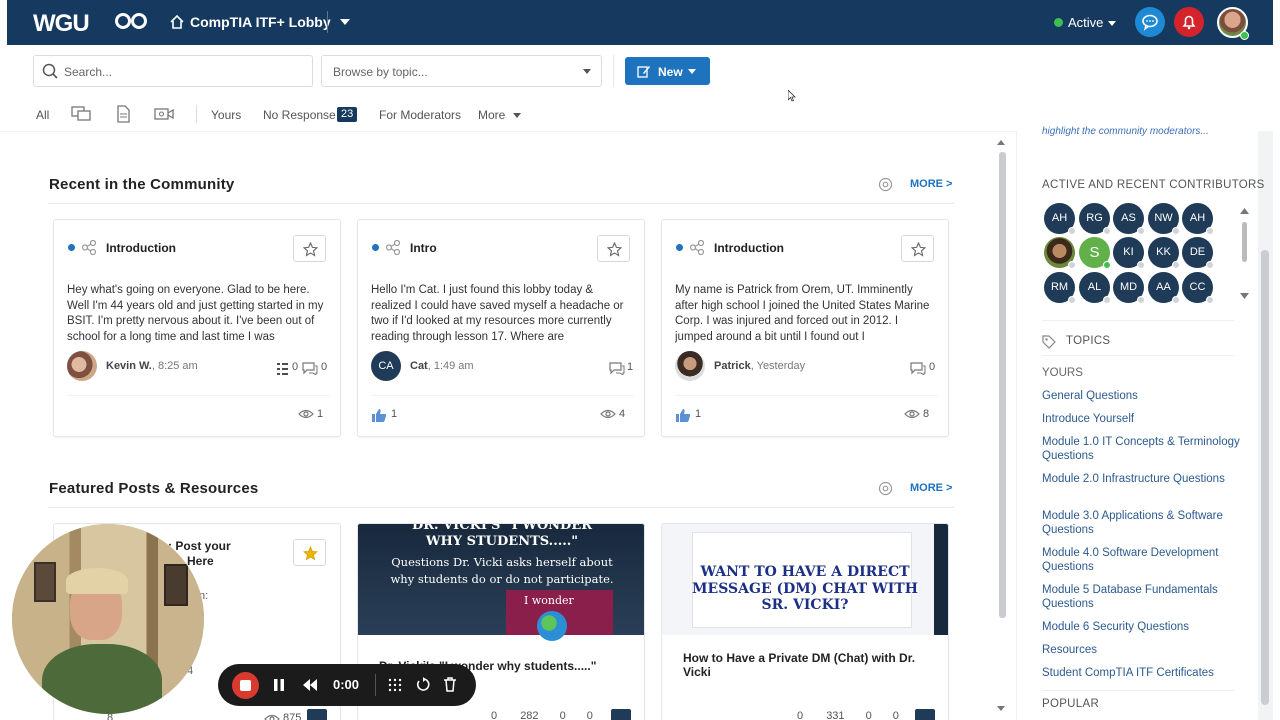 This screenshot has height=720, width=1280. What do you see at coordinates (589, 715) in the screenshot?
I see `shares-count: 0` at bounding box center [589, 715].